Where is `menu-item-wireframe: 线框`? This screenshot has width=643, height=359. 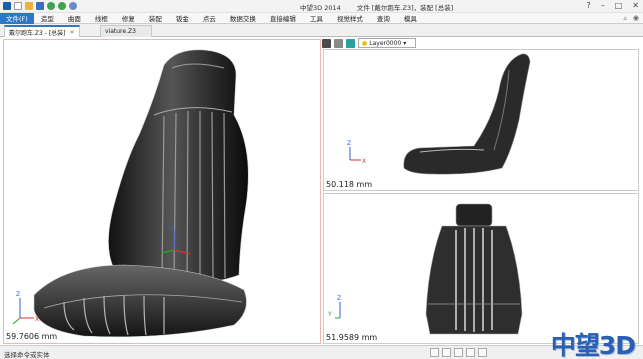
menu-item-wireframe: 线框 is located at coordinates (101, 18).